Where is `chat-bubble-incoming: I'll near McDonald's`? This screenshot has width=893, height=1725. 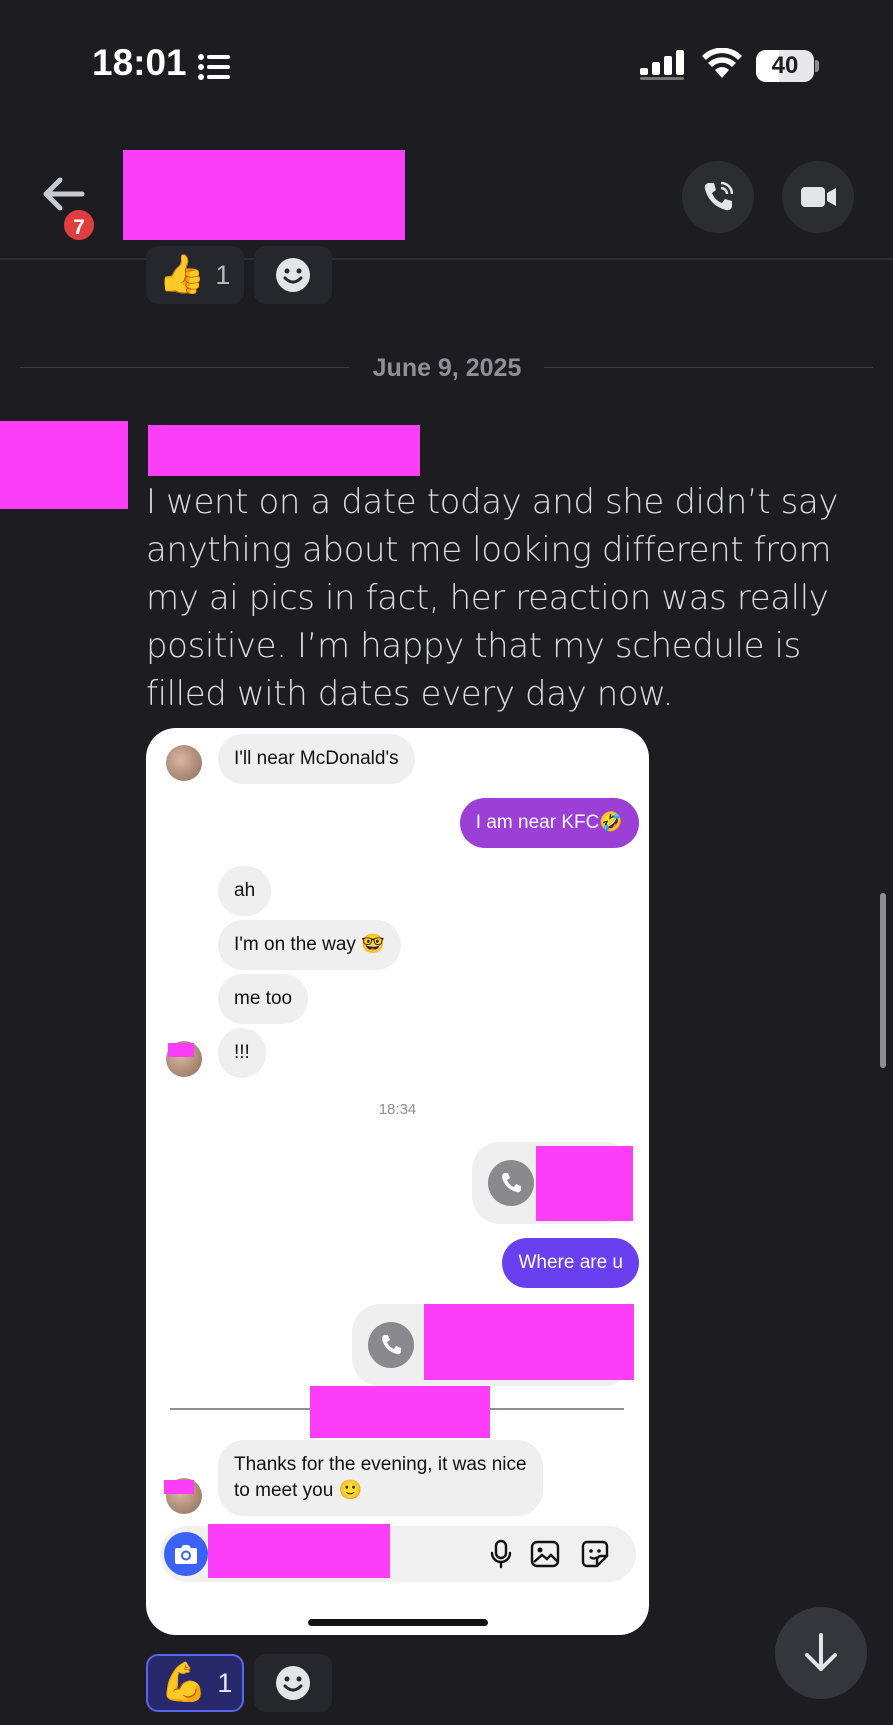 chat-bubble-incoming: I'll near McDonald's is located at coordinates (316, 759).